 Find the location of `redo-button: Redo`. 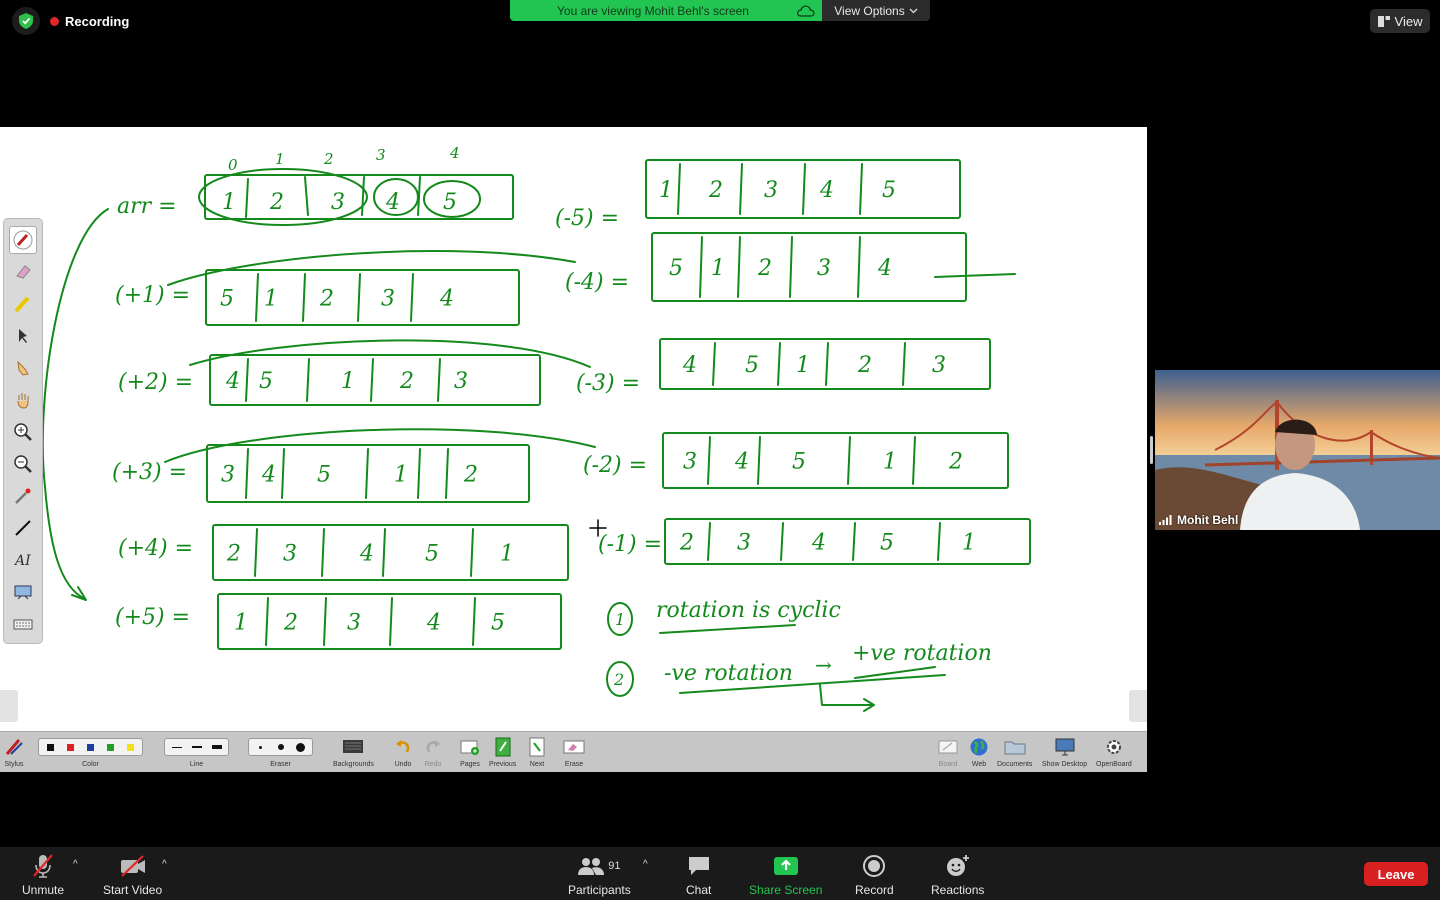

redo-button: Redo is located at coordinates (433, 752).